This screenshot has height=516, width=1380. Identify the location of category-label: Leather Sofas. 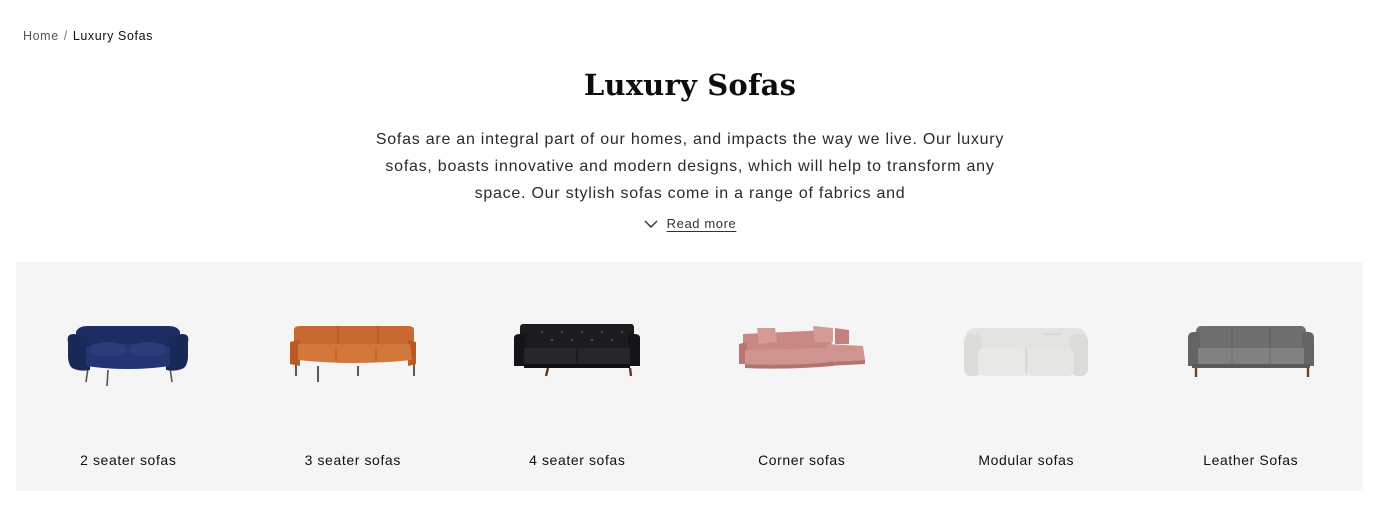
(1251, 460).